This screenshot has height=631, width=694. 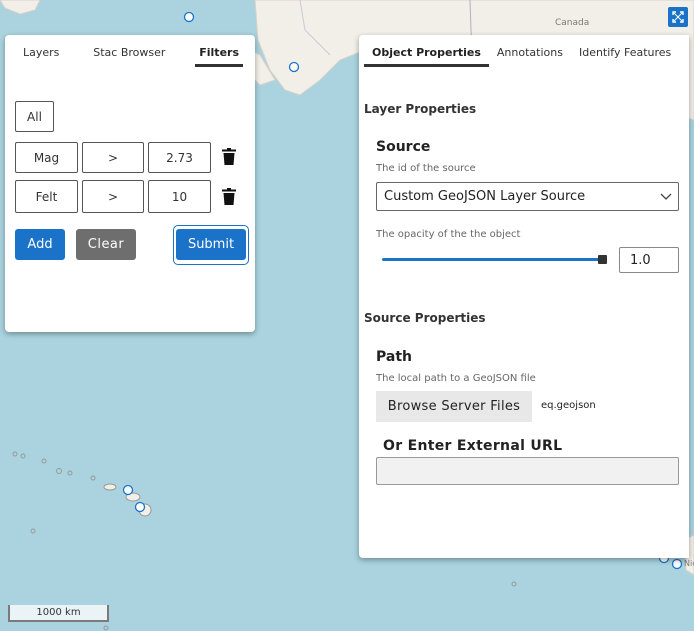 I want to click on fullscreen-button, so click(x=678, y=17).